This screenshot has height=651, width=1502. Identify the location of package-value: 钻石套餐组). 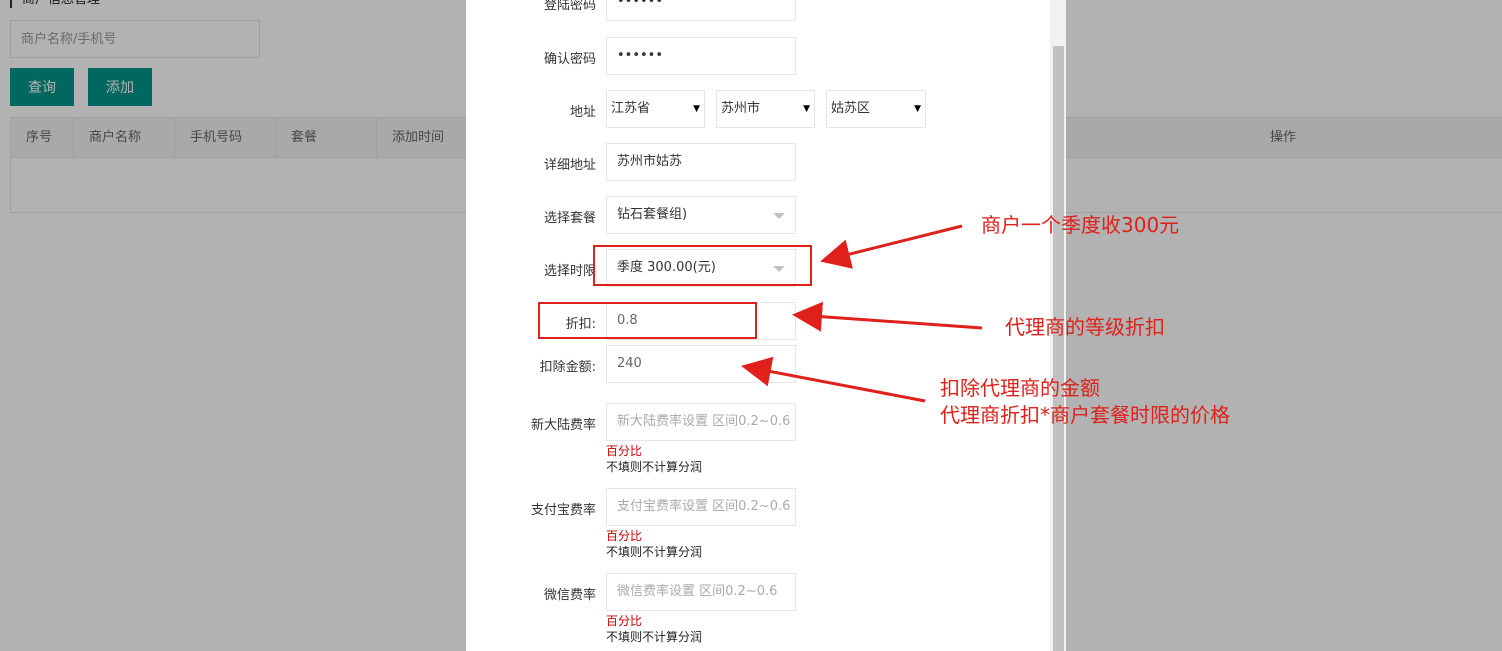
(652, 214).